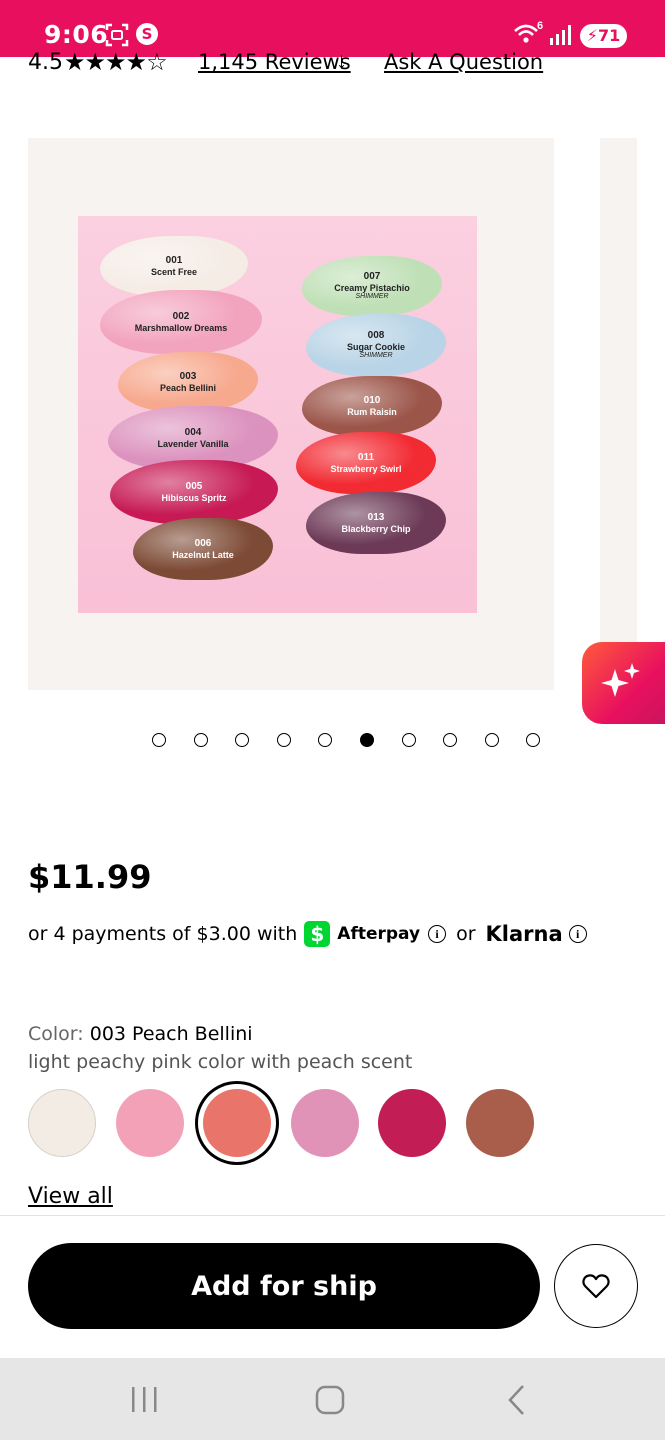  I want to click on swatch-name: Sugar Cookie, so click(375, 346).